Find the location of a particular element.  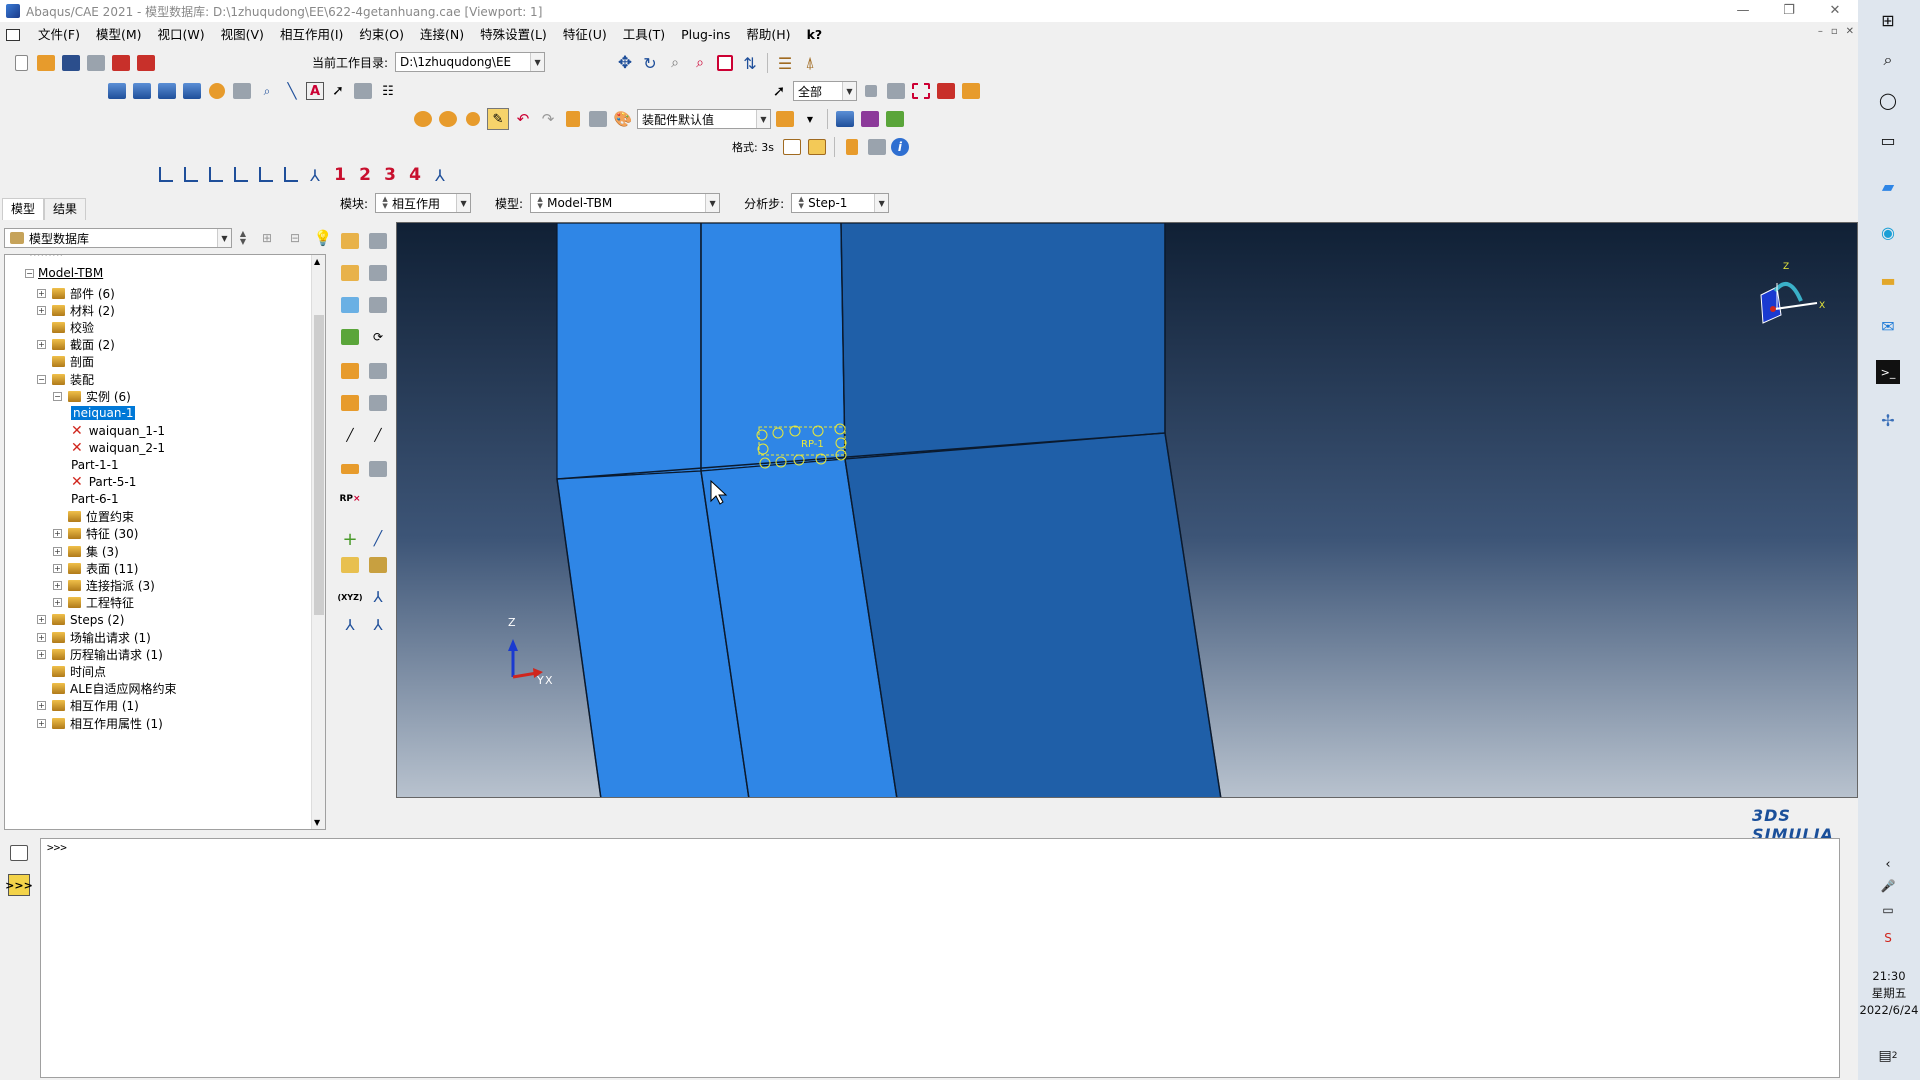

line-tool-icon: ╲ is located at coordinates (292, 91).